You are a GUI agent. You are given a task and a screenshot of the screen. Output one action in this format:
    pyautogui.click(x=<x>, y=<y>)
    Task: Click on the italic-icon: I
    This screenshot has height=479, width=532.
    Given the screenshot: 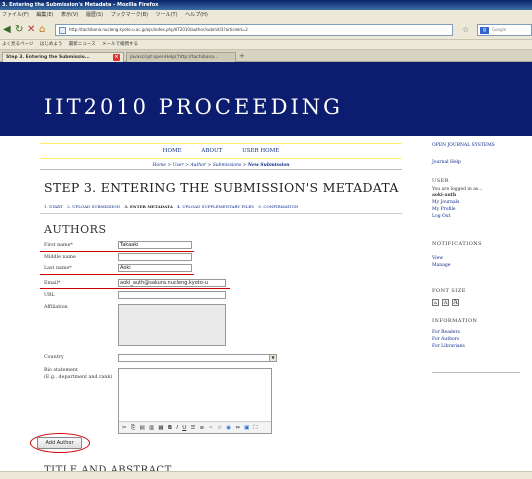 What is the action you would take?
    pyautogui.click(x=177, y=428)
    